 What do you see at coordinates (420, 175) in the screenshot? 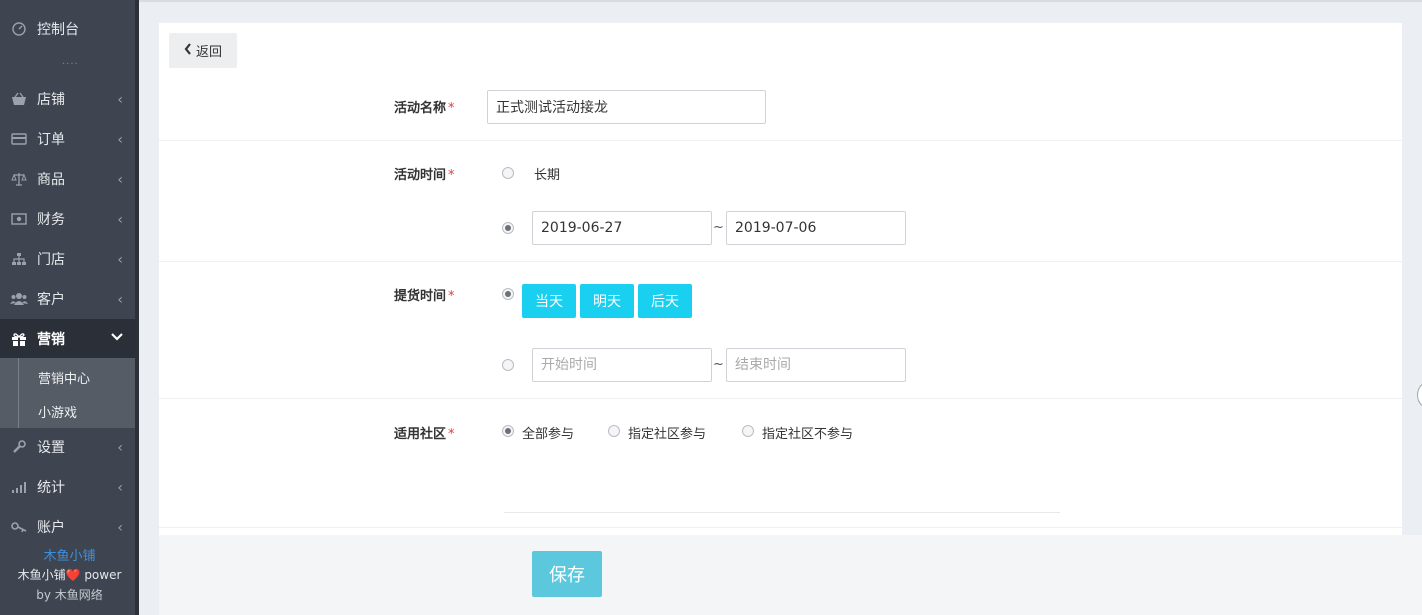
I see `activity-time-label-text: 活动时间` at bounding box center [420, 175].